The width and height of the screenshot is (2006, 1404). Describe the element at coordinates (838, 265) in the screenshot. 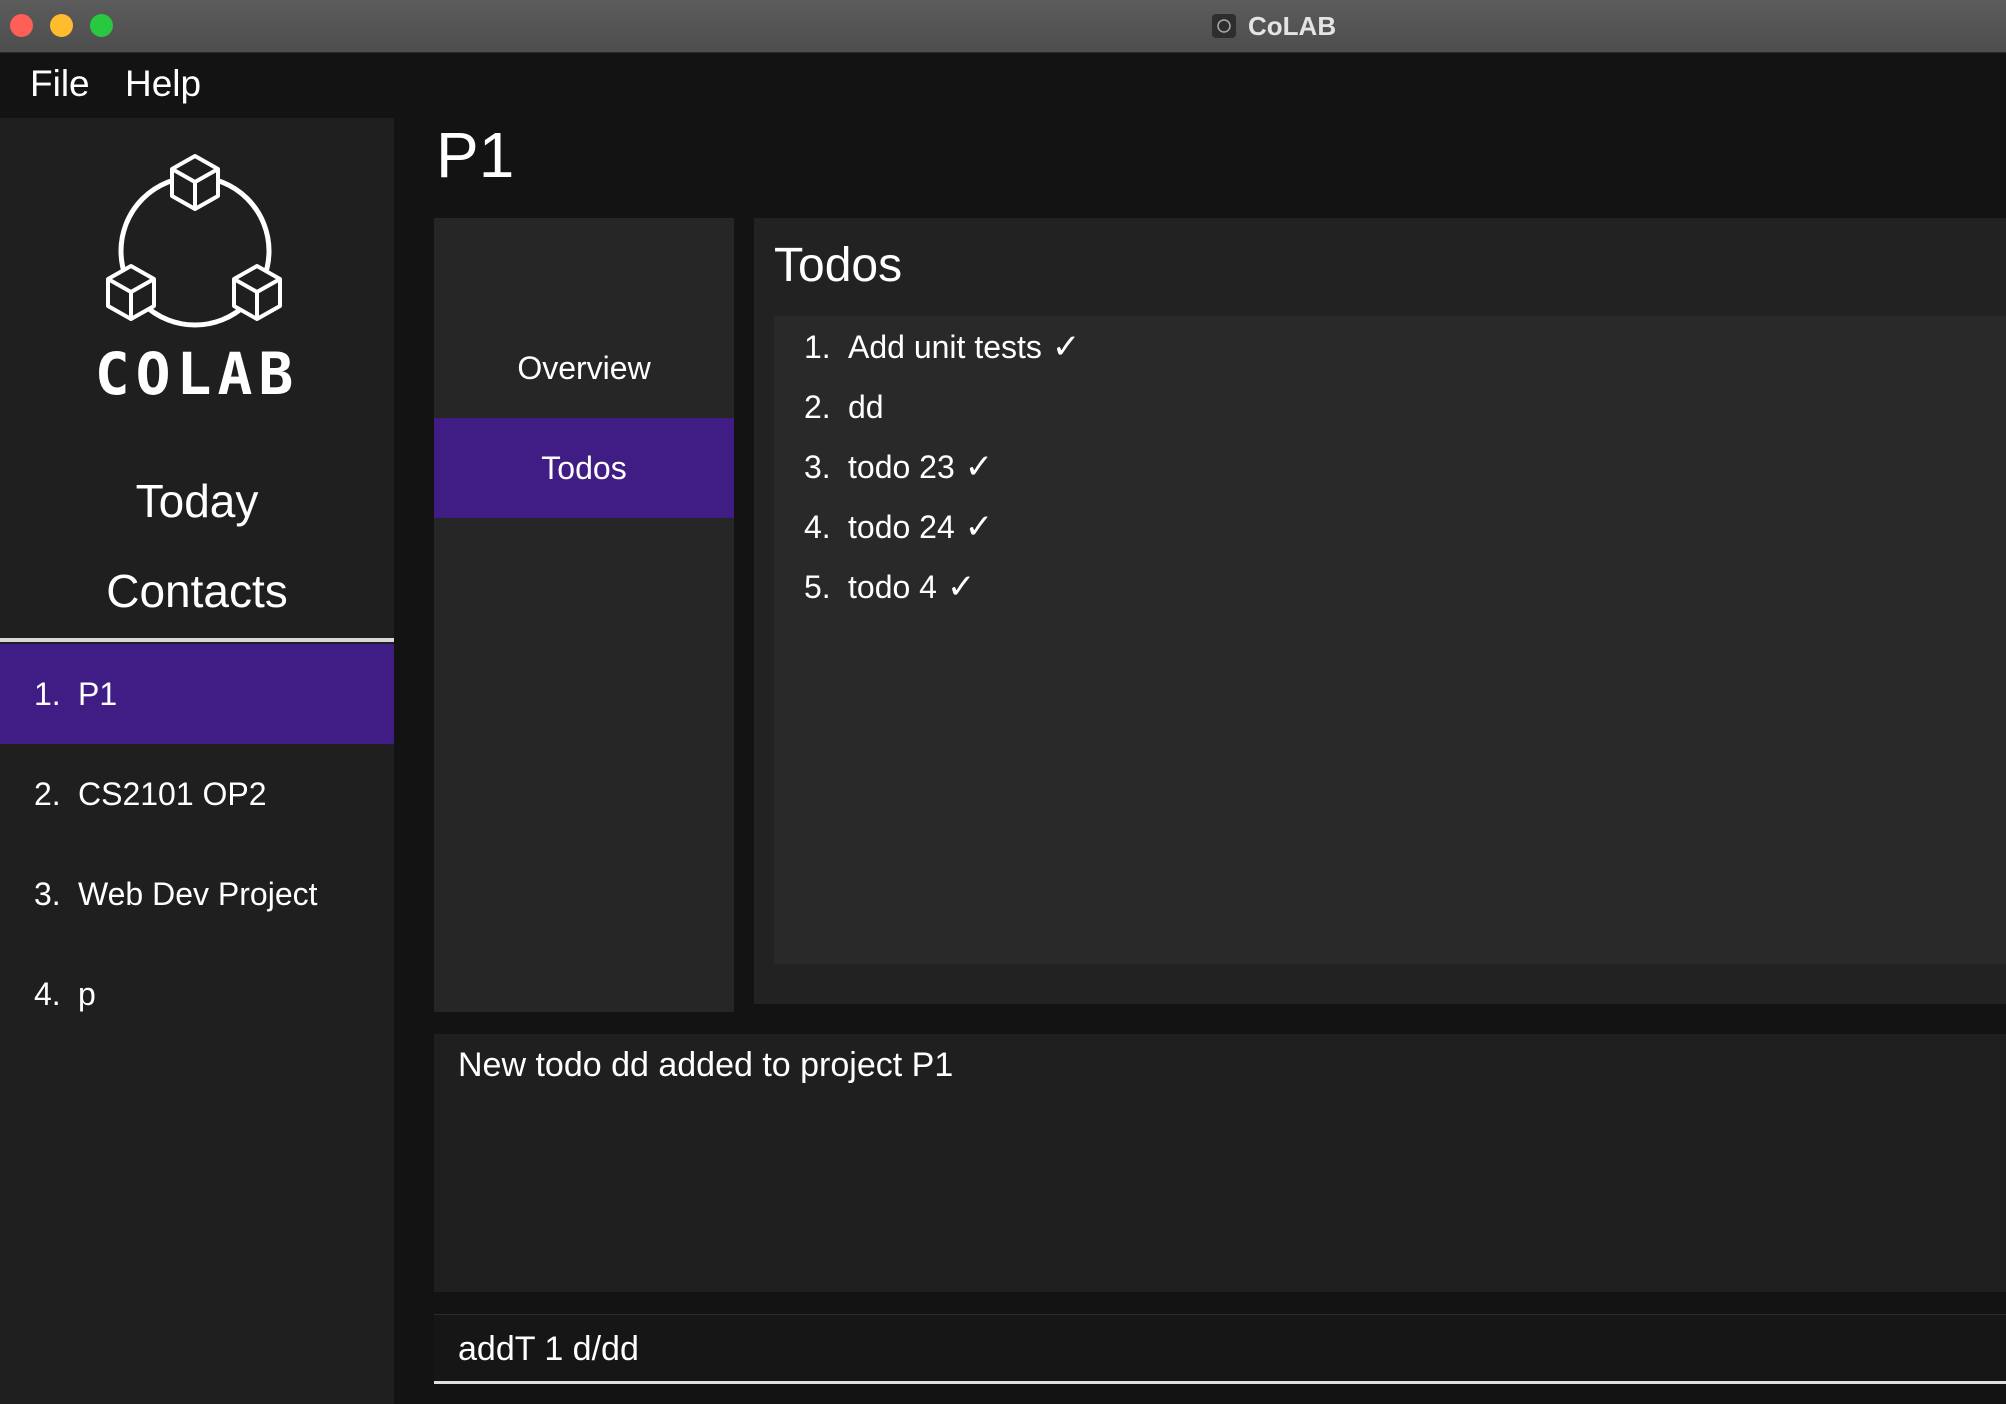

I see `todos-heading: Todos` at that location.